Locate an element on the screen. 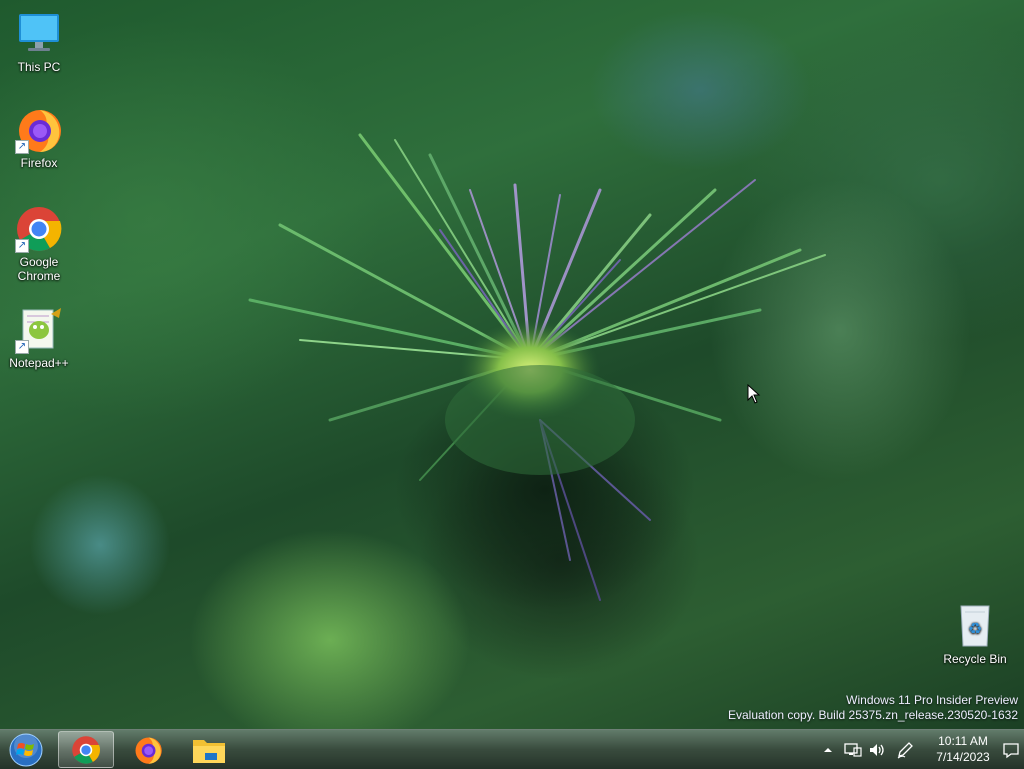 The image size is (1024, 769). desktop-icon-label: Firefox is located at coordinates (39, 163).